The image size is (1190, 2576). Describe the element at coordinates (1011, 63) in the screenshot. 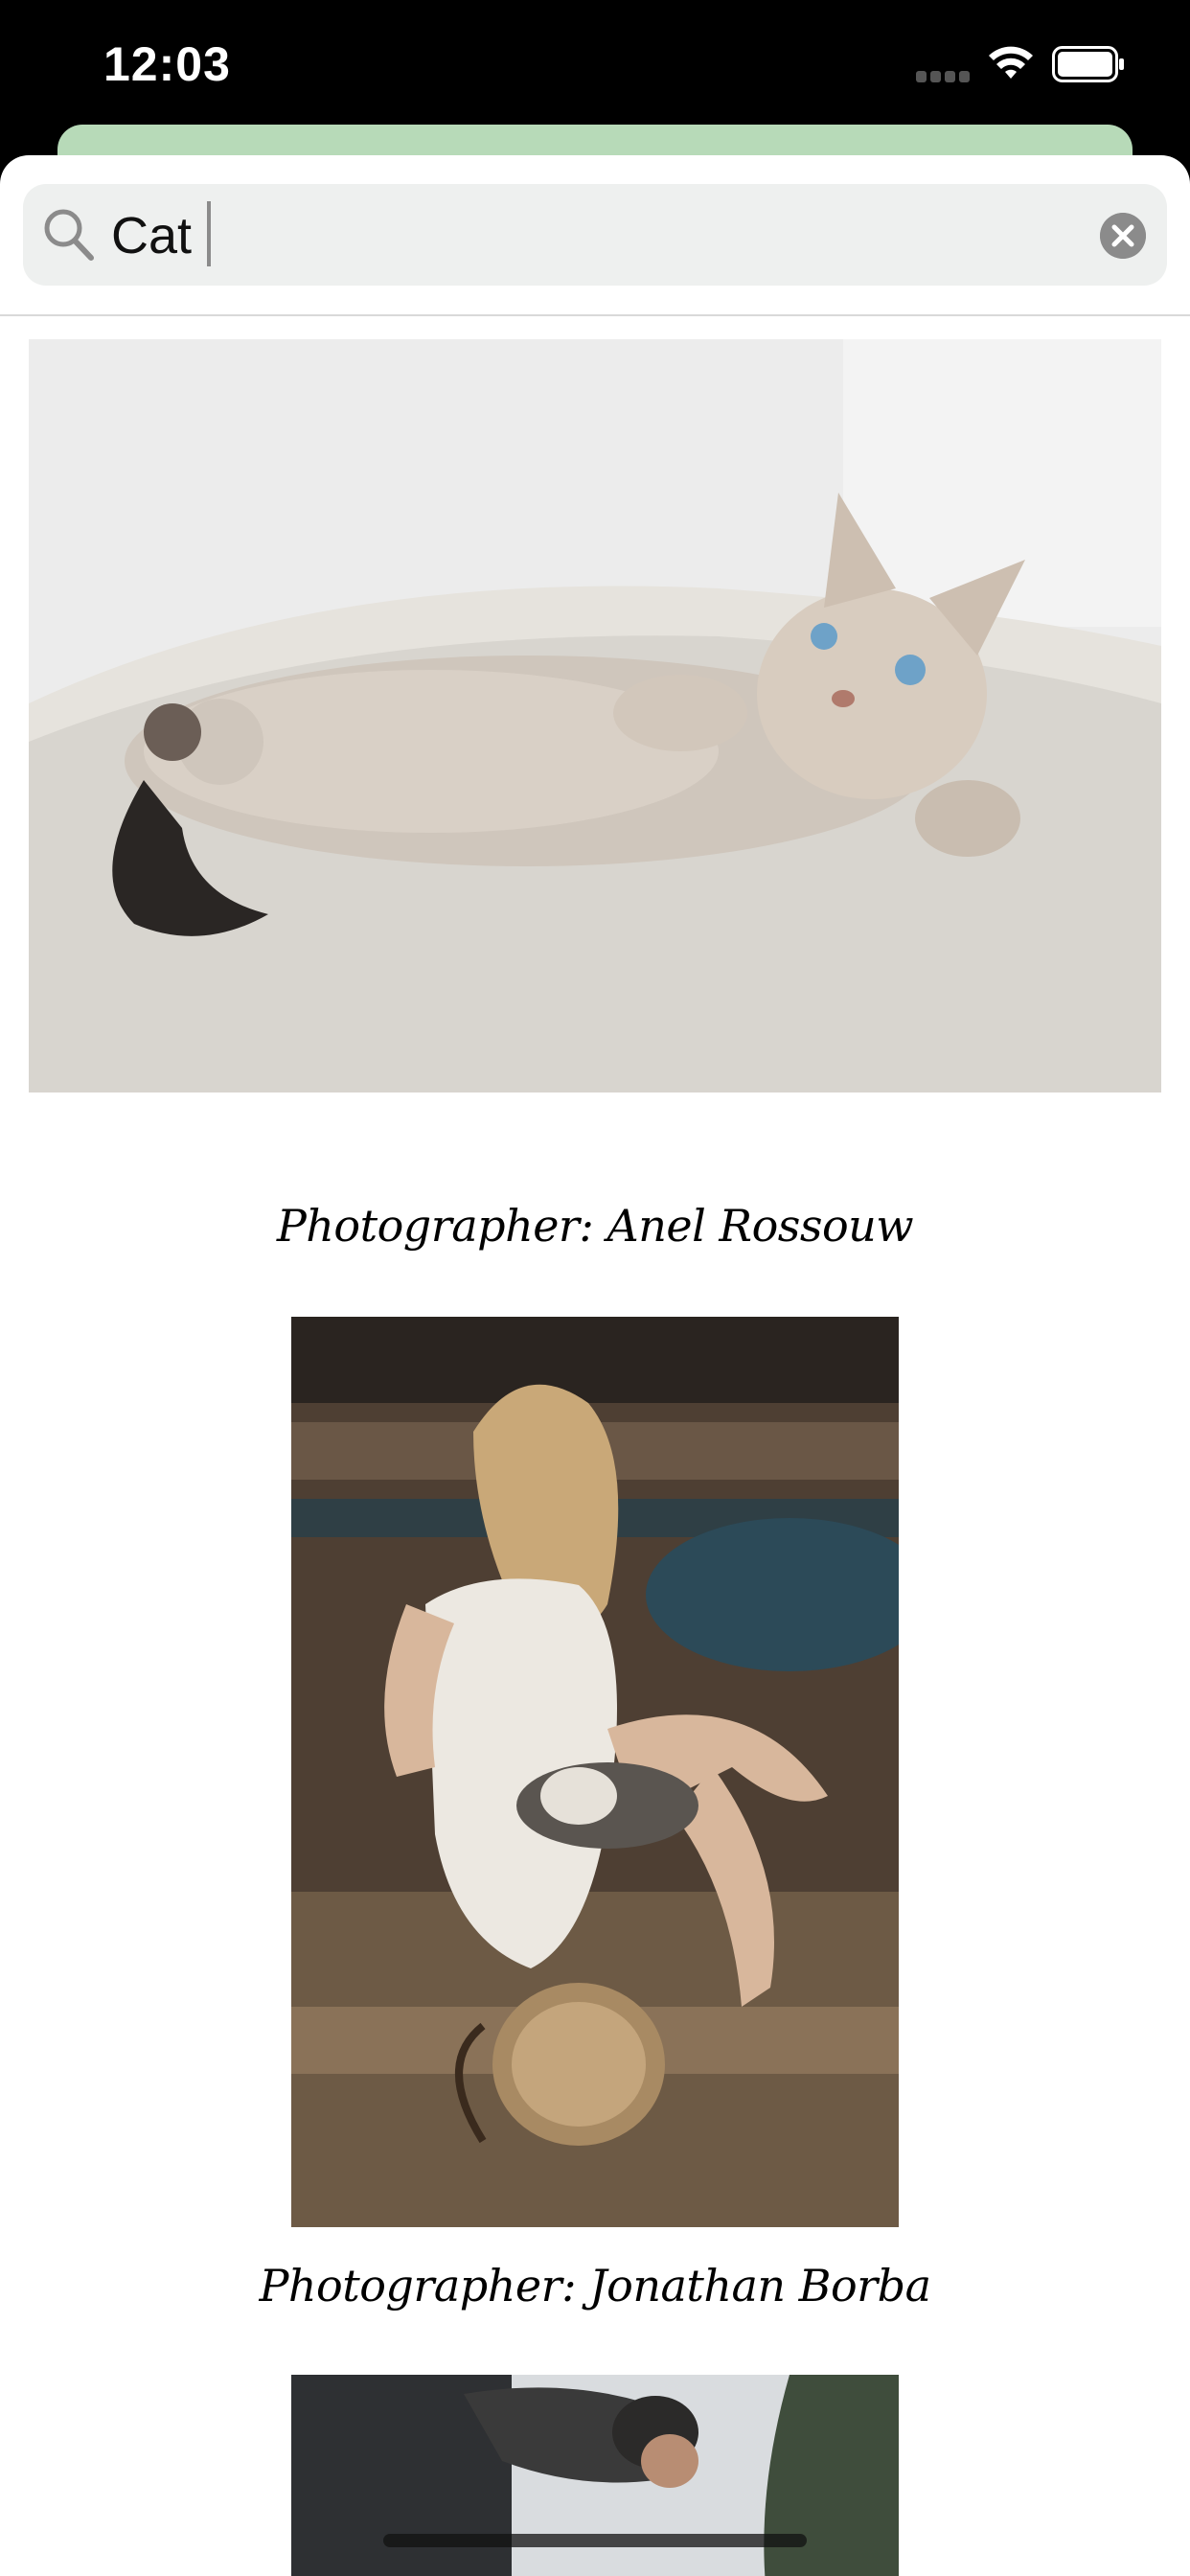

I see `wifi-icon` at that location.